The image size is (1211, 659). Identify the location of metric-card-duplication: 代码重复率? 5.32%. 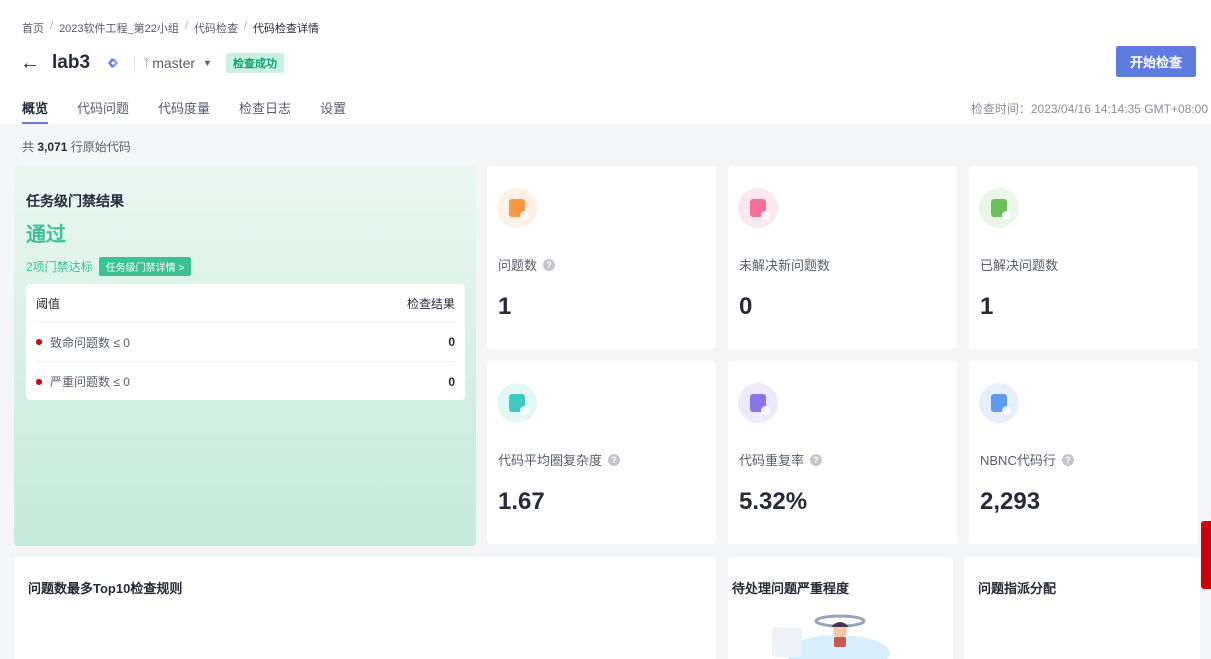
(842, 452).